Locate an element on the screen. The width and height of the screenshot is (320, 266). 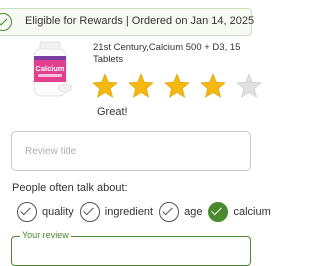
topic-chip: age is located at coordinates (180, 213).